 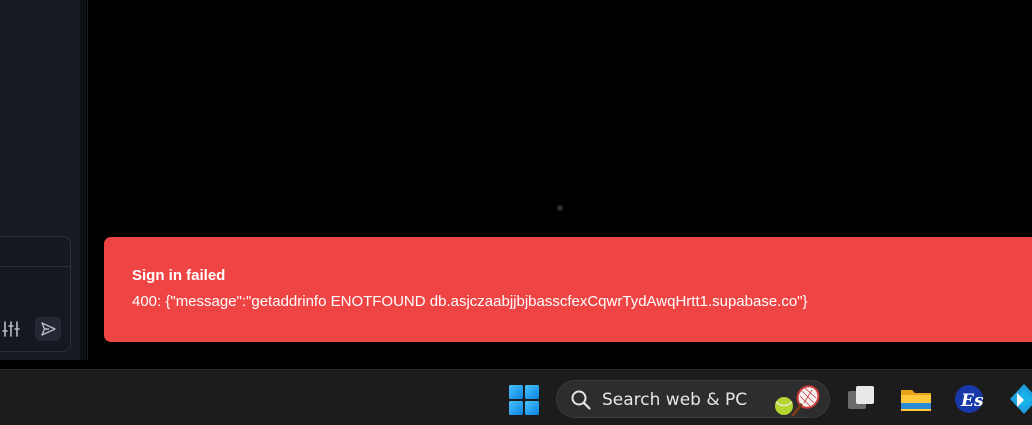 What do you see at coordinates (524, 400) in the screenshot?
I see `windows-start-icon` at bounding box center [524, 400].